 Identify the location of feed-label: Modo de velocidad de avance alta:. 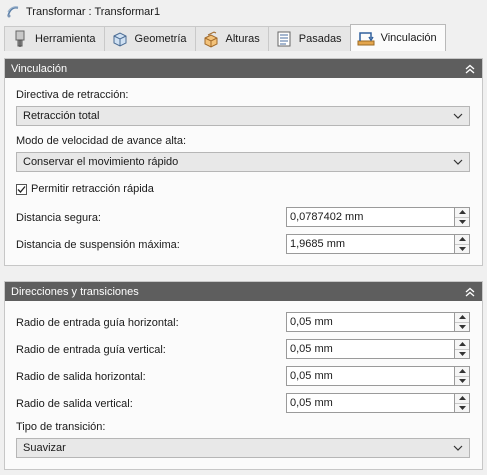
(101, 141).